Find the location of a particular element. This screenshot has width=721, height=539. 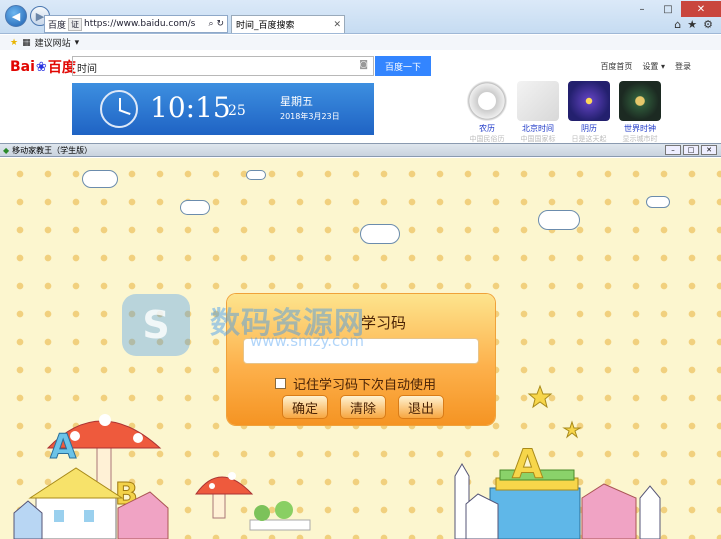

watermark-logo: S is located at coordinates (156, 325).